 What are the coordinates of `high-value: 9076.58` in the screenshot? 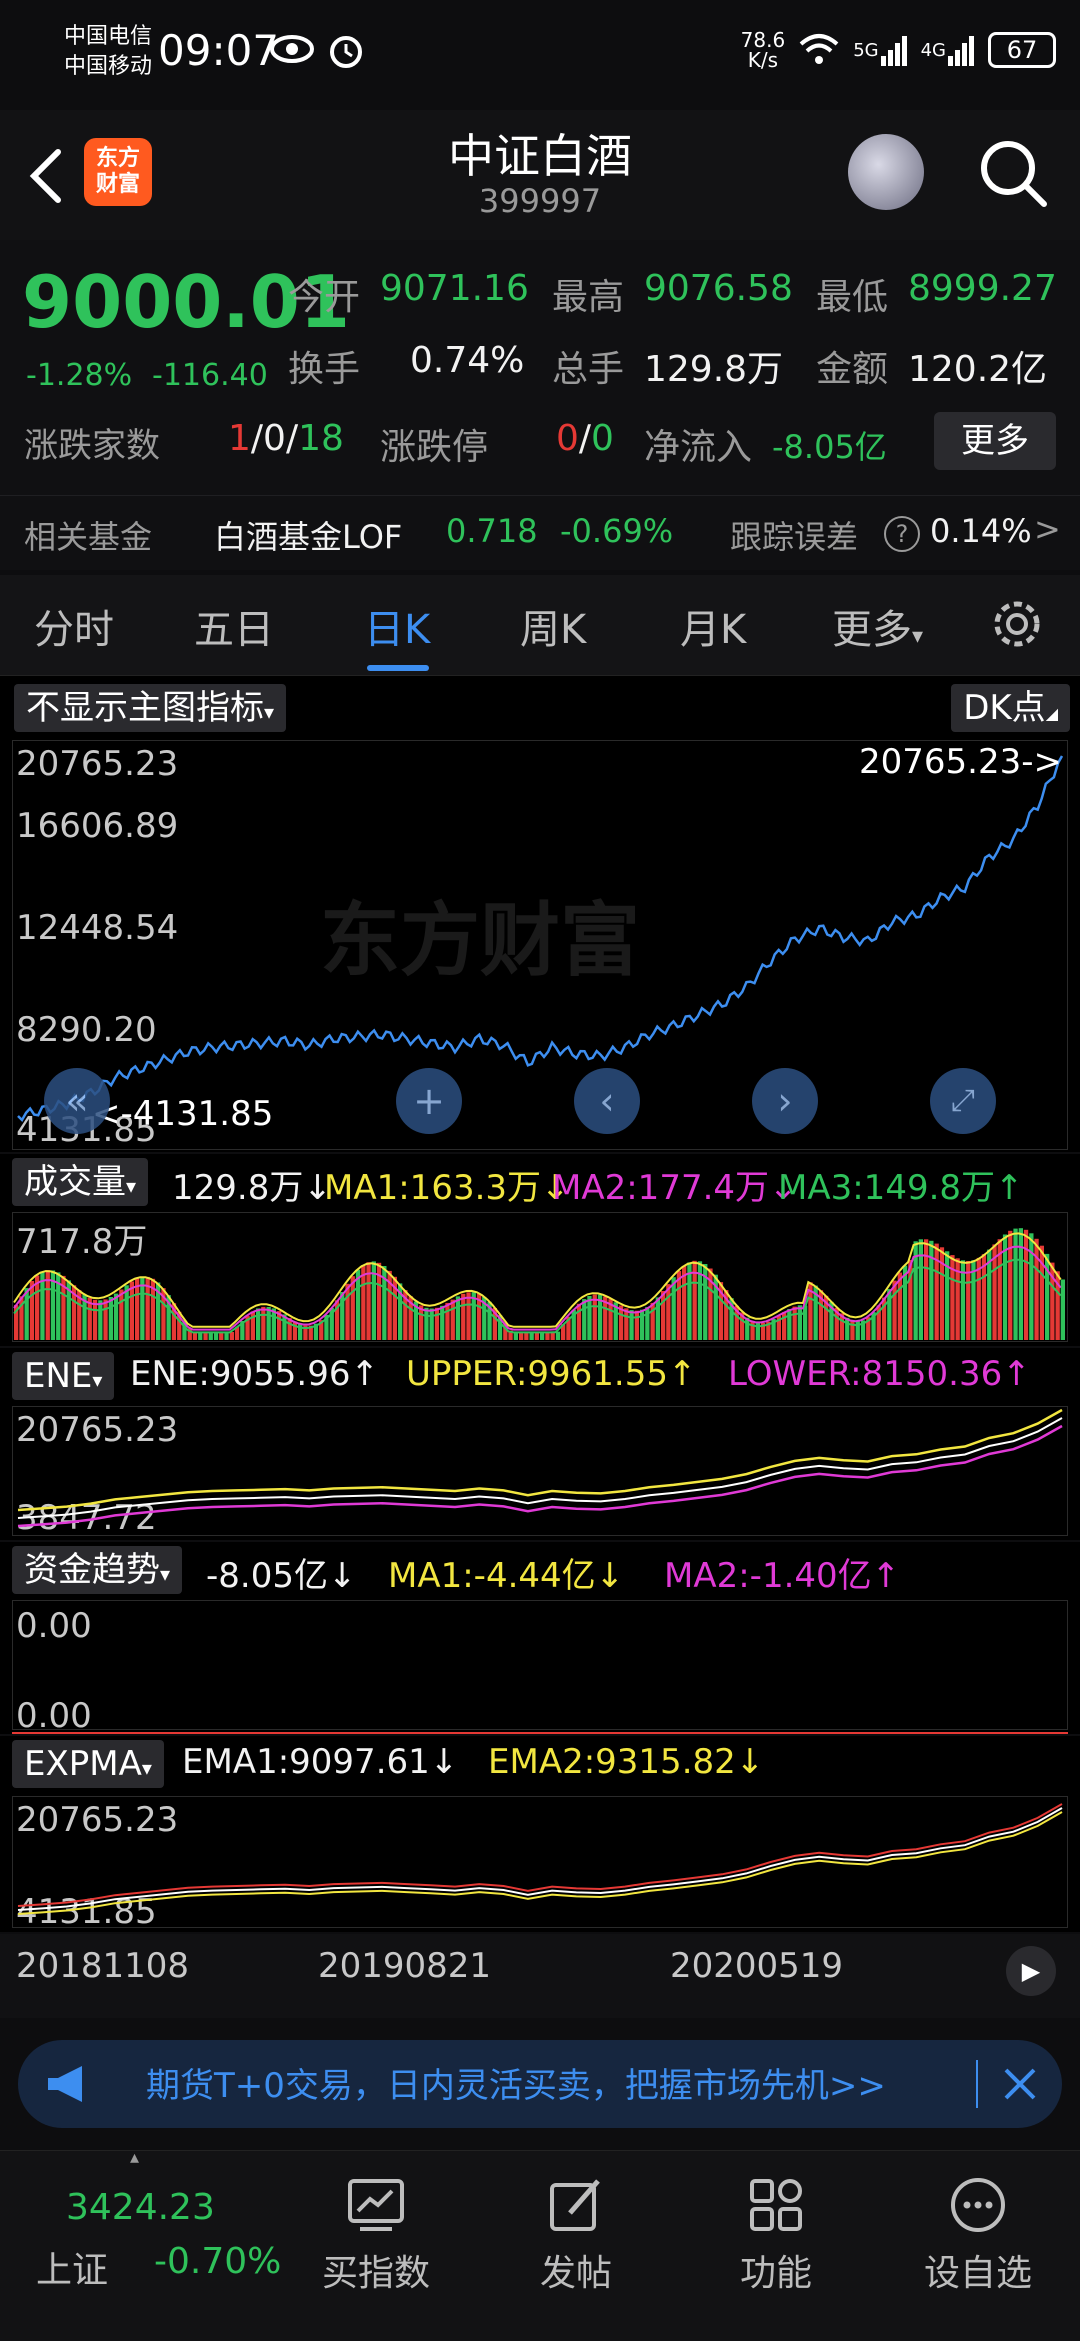 It's located at (718, 288).